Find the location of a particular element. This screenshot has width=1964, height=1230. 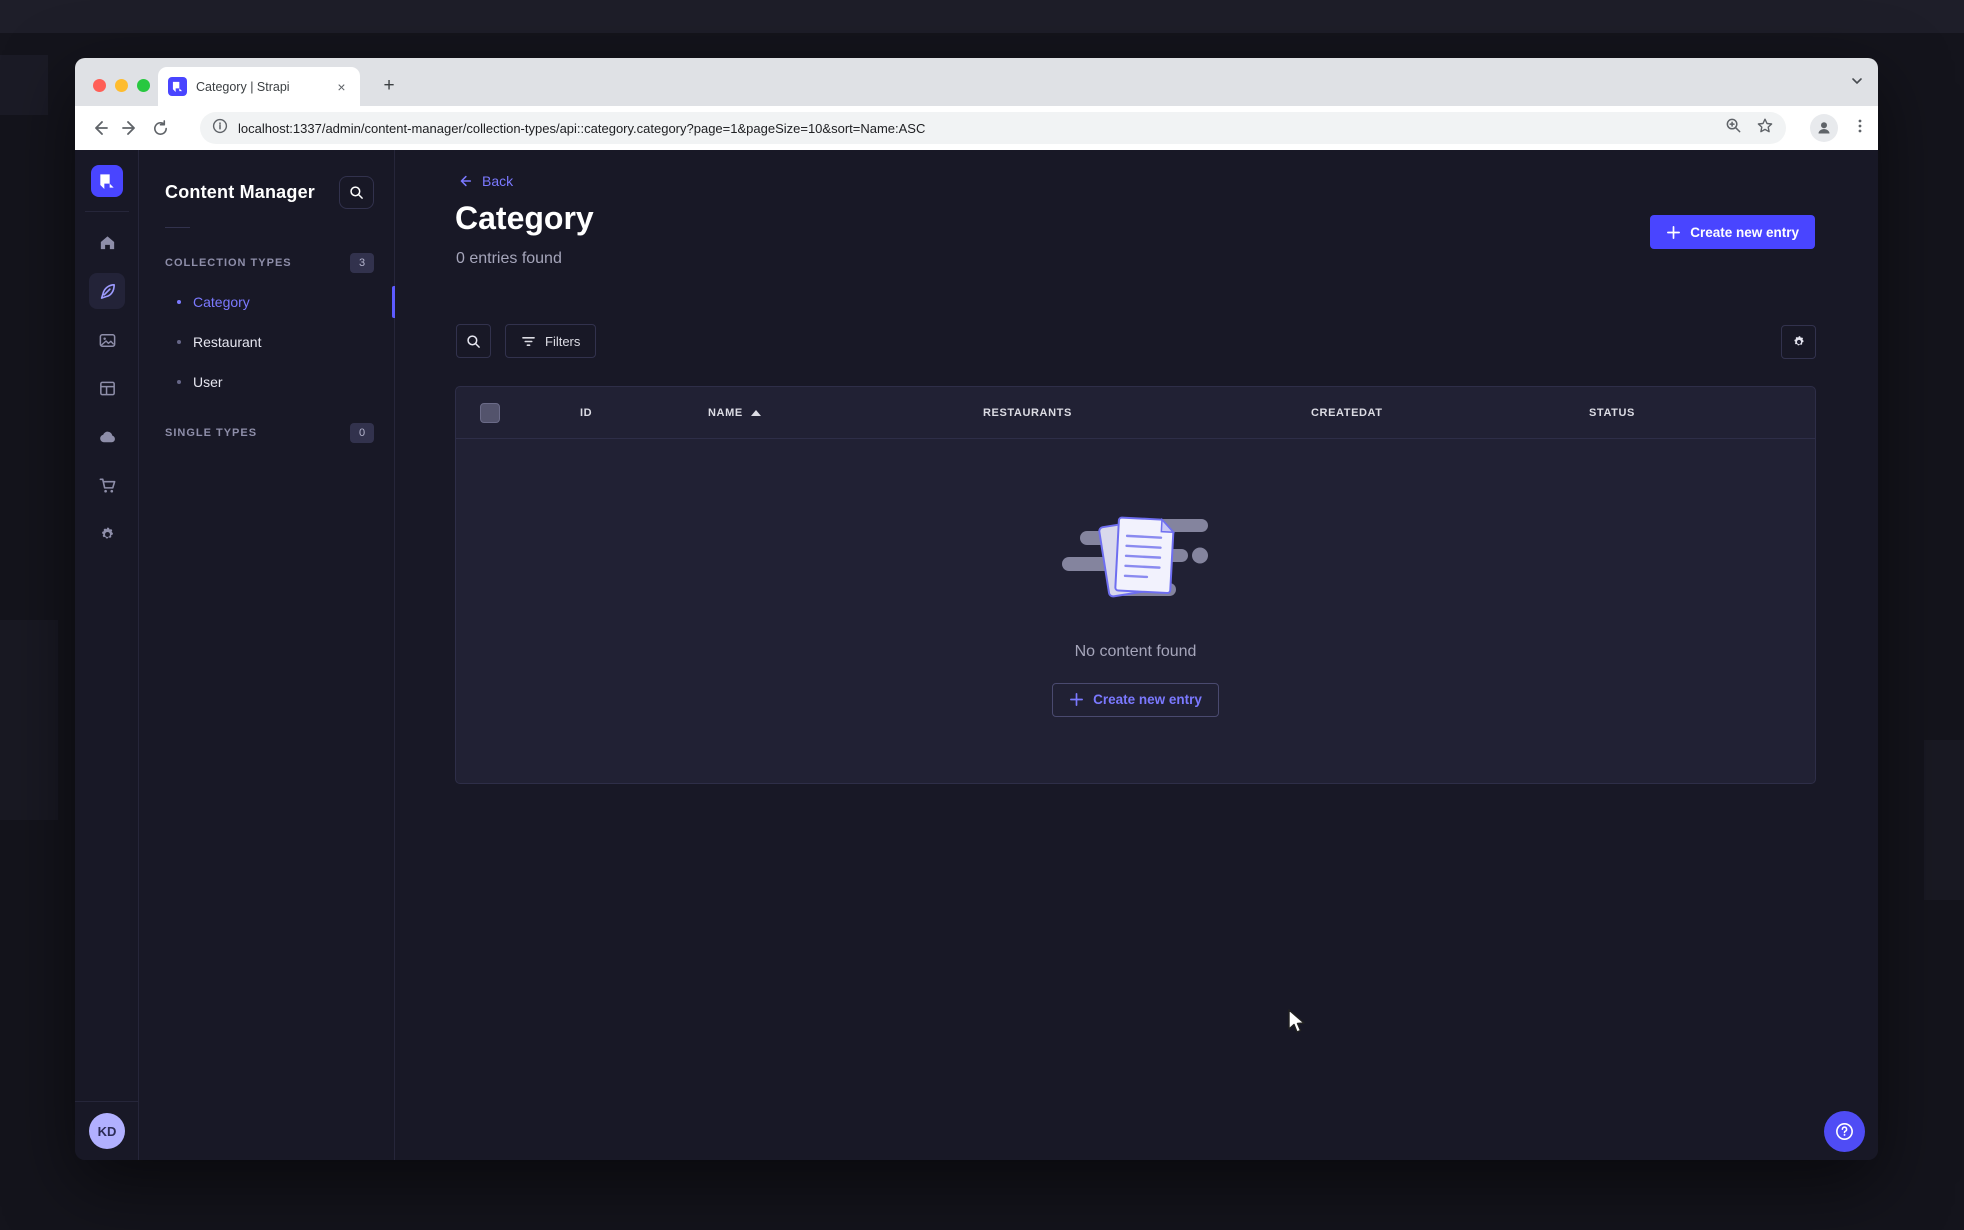

browser-reload-button is located at coordinates (160, 128).